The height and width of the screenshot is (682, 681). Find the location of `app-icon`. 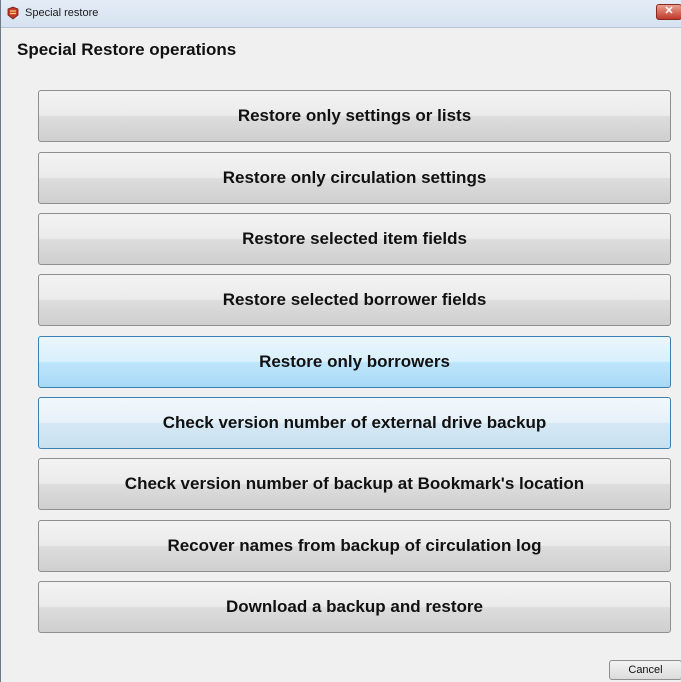

app-icon is located at coordinates (13, 13).